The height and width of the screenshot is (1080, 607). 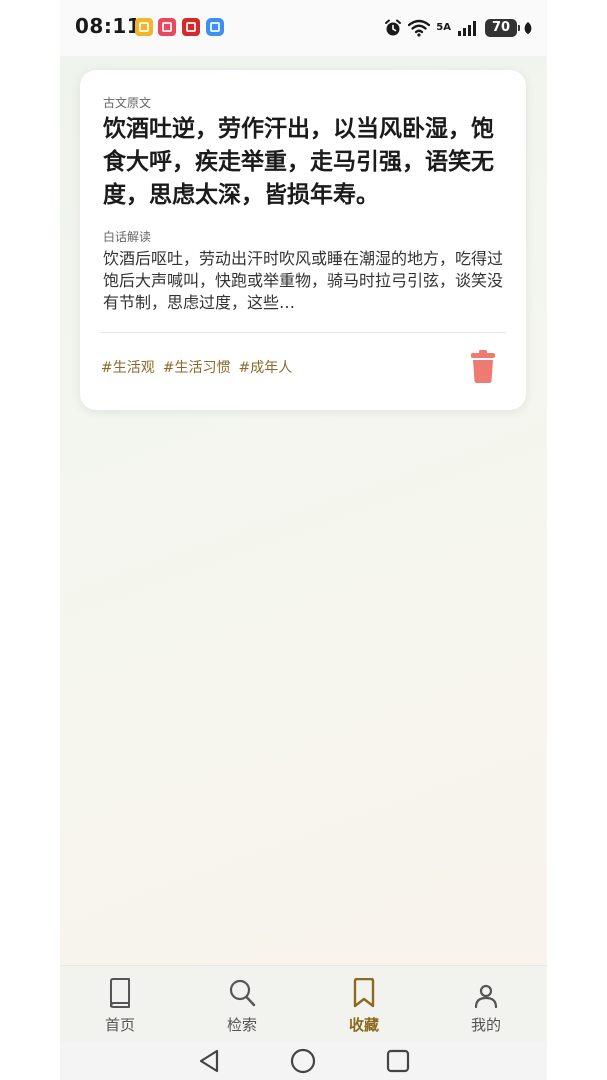 What do you see at coordinates (209, 1061) in the screenshot?
I see `back-icon` at bounding box center [209, 1061].